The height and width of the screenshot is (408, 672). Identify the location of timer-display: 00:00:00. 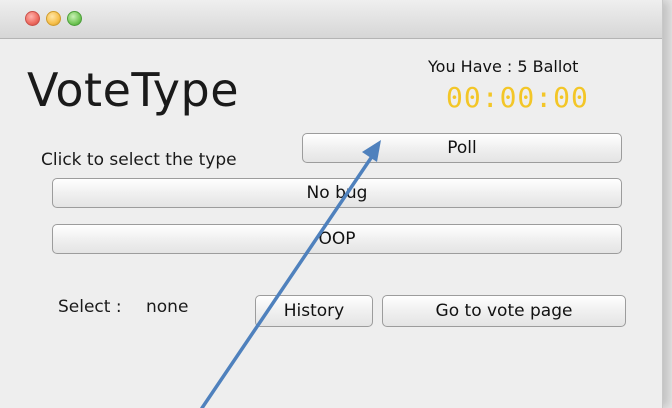
(517, 97).